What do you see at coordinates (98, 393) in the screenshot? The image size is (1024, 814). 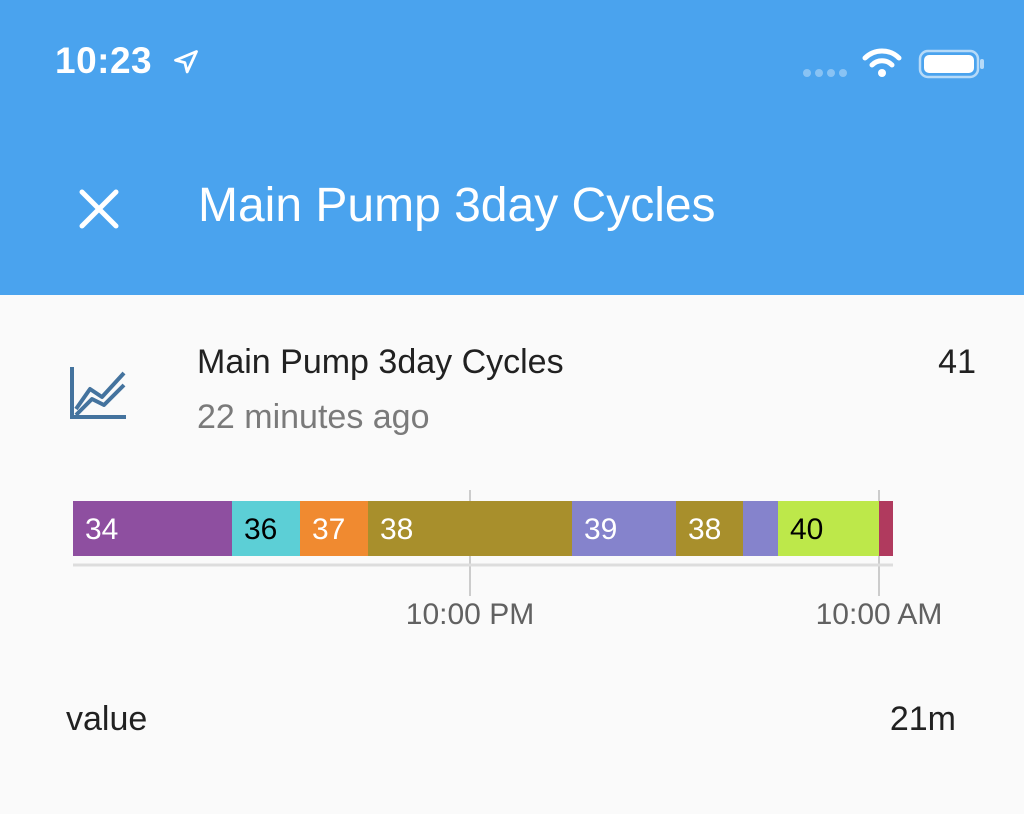 I see `chart-line-icon` at bounding box center [98, 393].